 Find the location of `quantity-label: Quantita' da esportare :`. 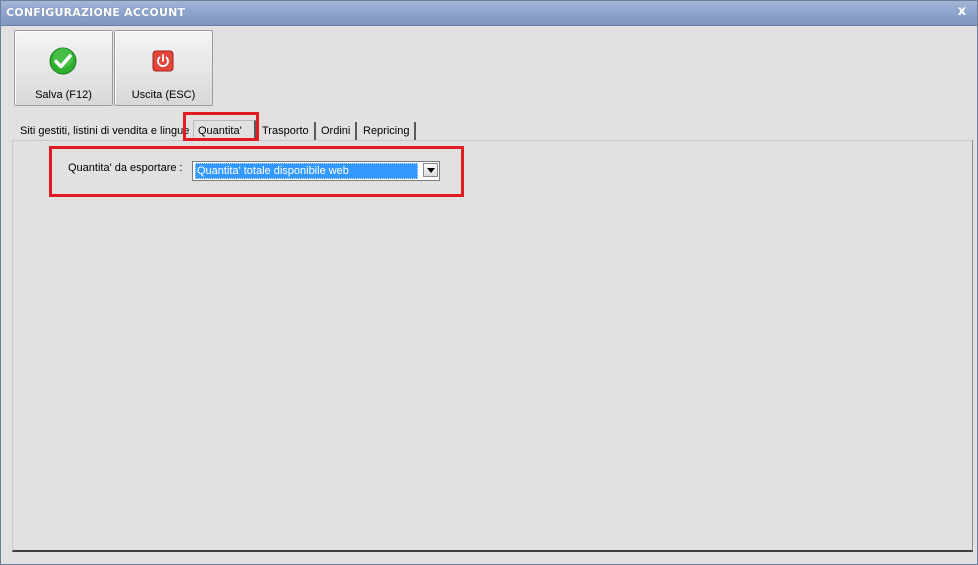

quantity-label: Quantita' da esportare : is located at coordinates (125, 168).